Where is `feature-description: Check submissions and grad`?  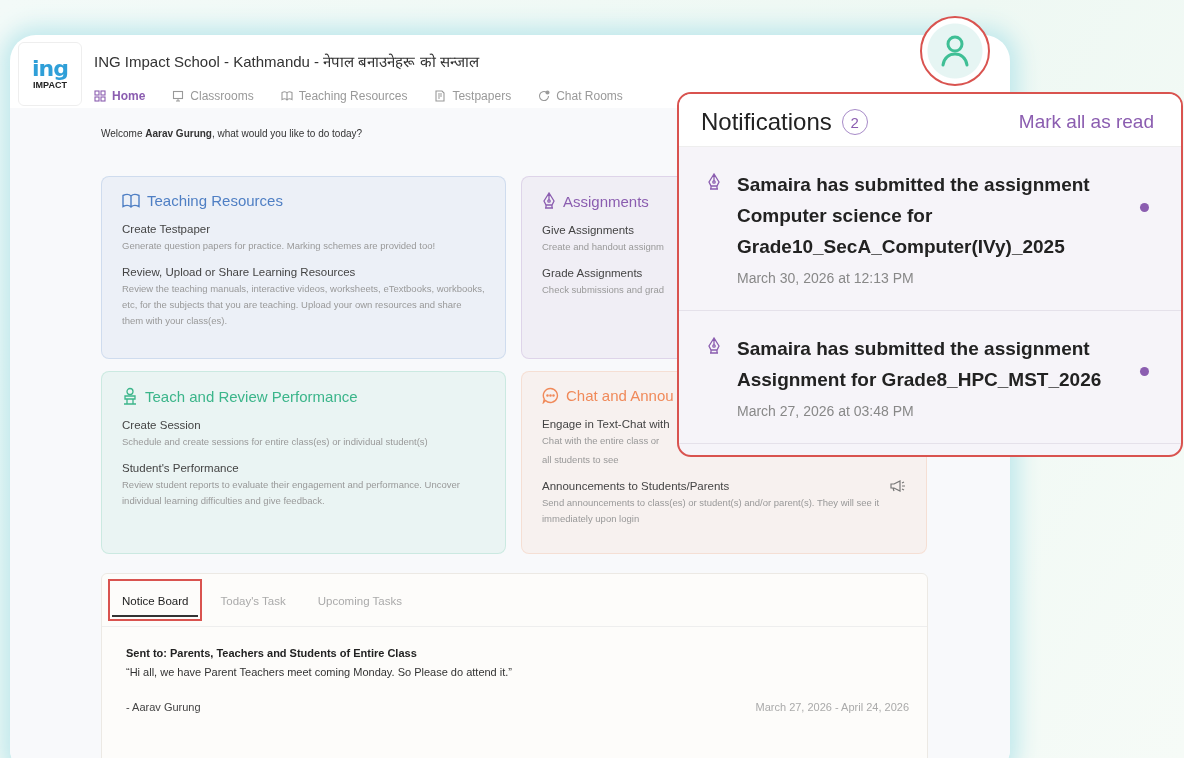 feature-description: Check submissions and grad is located at coordinates (603, 290).